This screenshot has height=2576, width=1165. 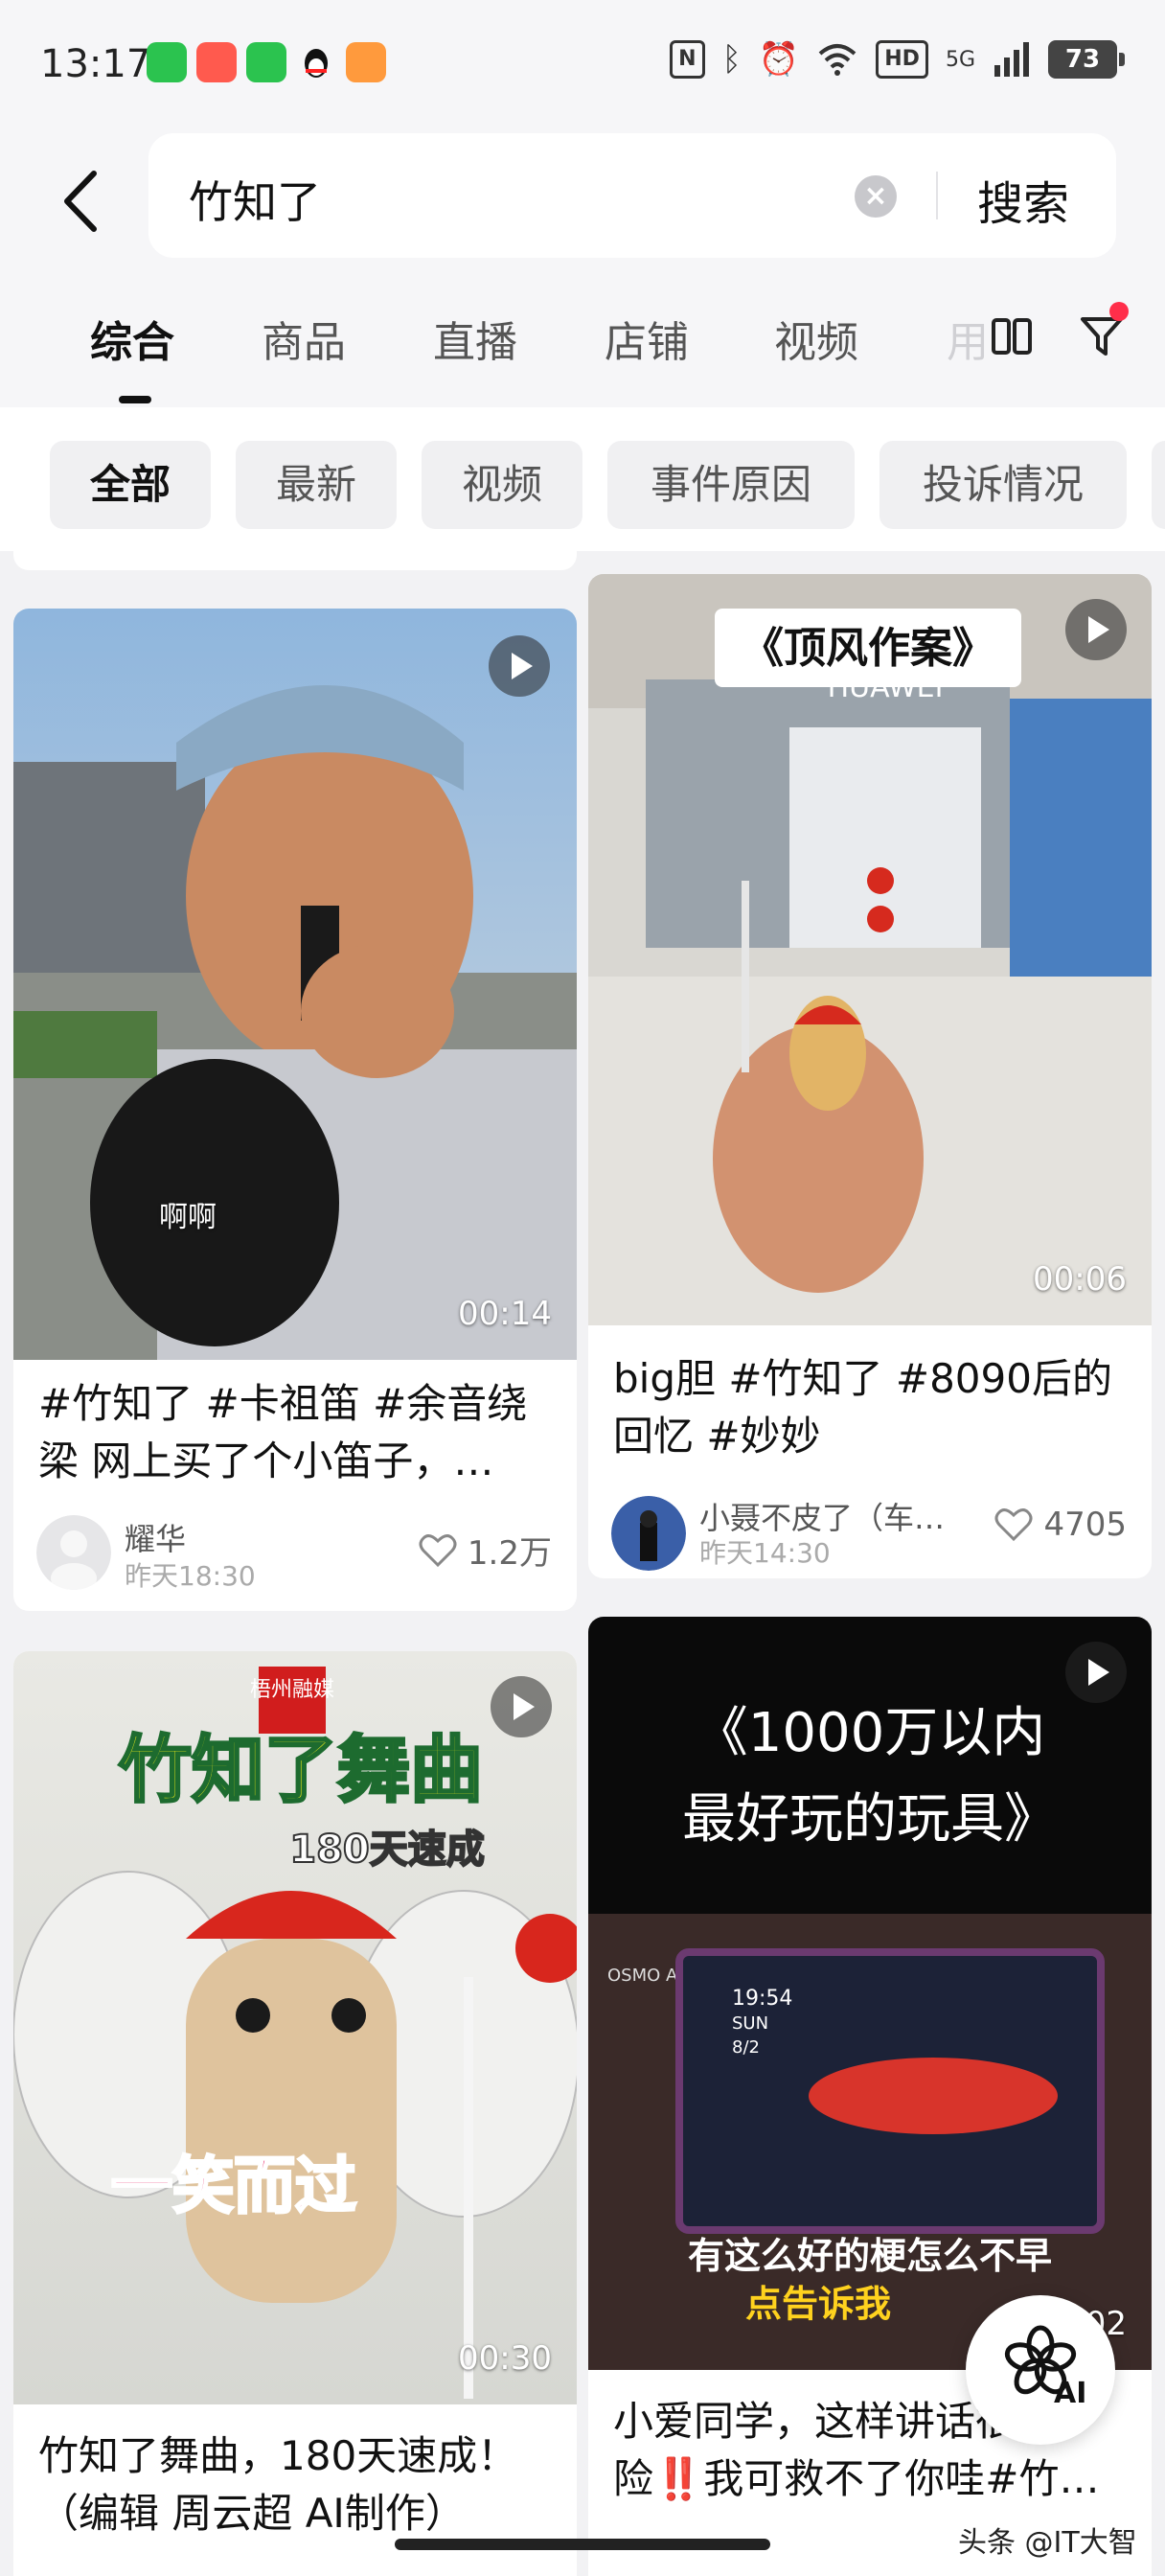 I want to click on card-title: 竹知了舞曲，180天速成！ （编辑 周云超 AI制作）, so click(x=297, y=2484).